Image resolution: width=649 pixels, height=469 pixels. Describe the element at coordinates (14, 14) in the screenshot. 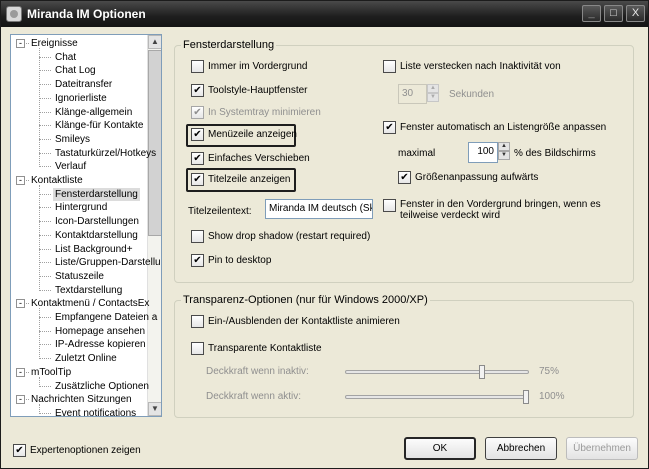

I see `miranda-app-icon` at that location.